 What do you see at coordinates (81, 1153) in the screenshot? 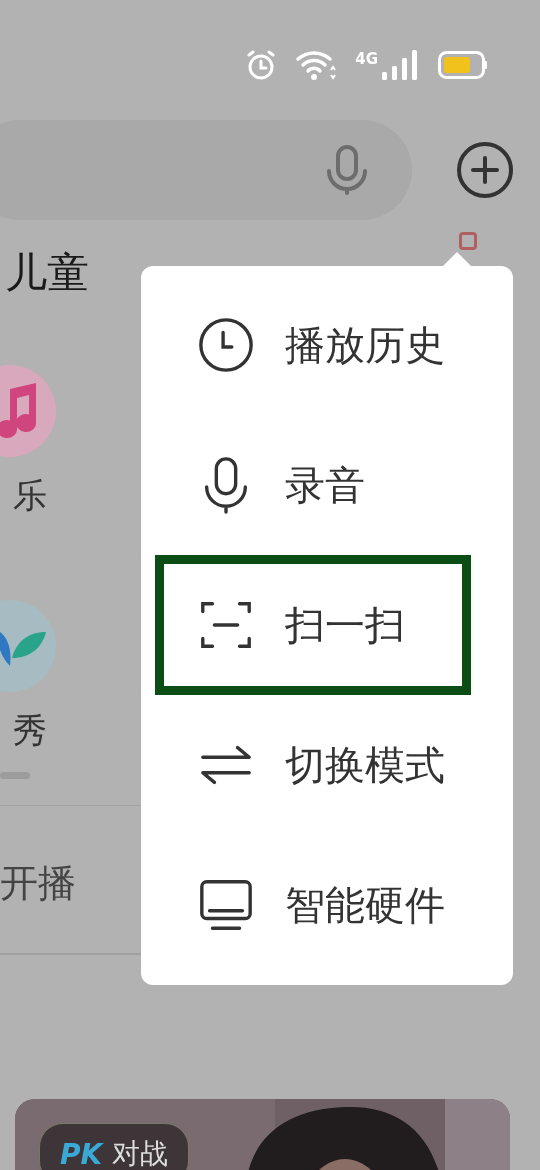
I see `pk-logo: PK` at bounding box center [81, 1153].